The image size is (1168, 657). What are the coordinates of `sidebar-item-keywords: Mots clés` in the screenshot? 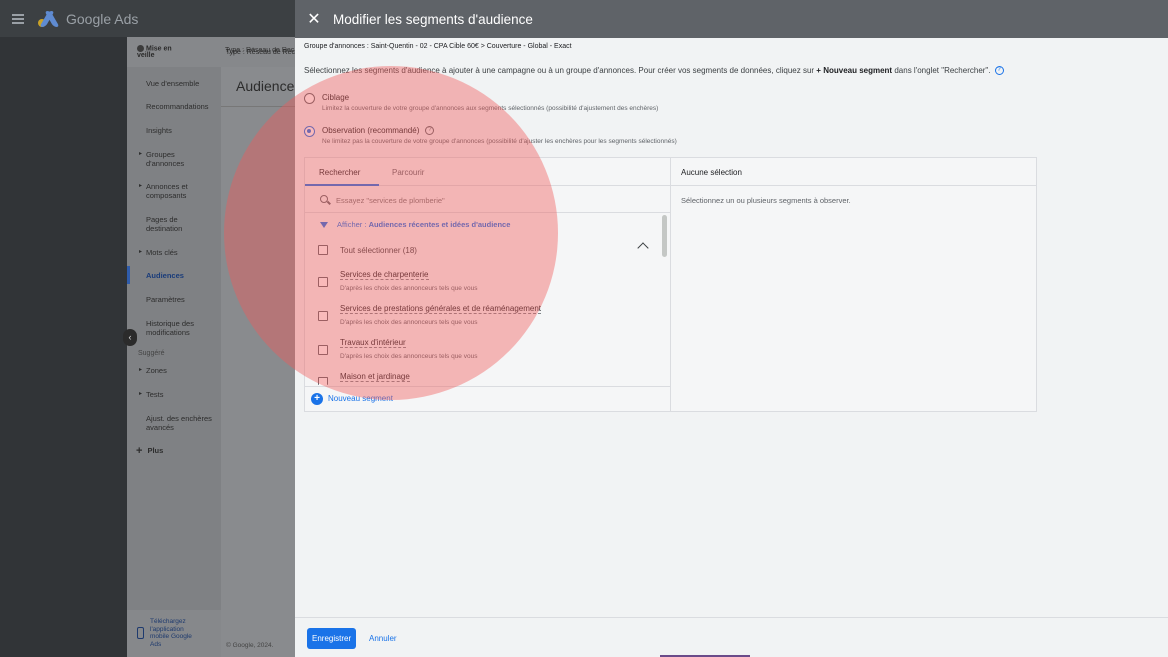 It's located at (178, 252).